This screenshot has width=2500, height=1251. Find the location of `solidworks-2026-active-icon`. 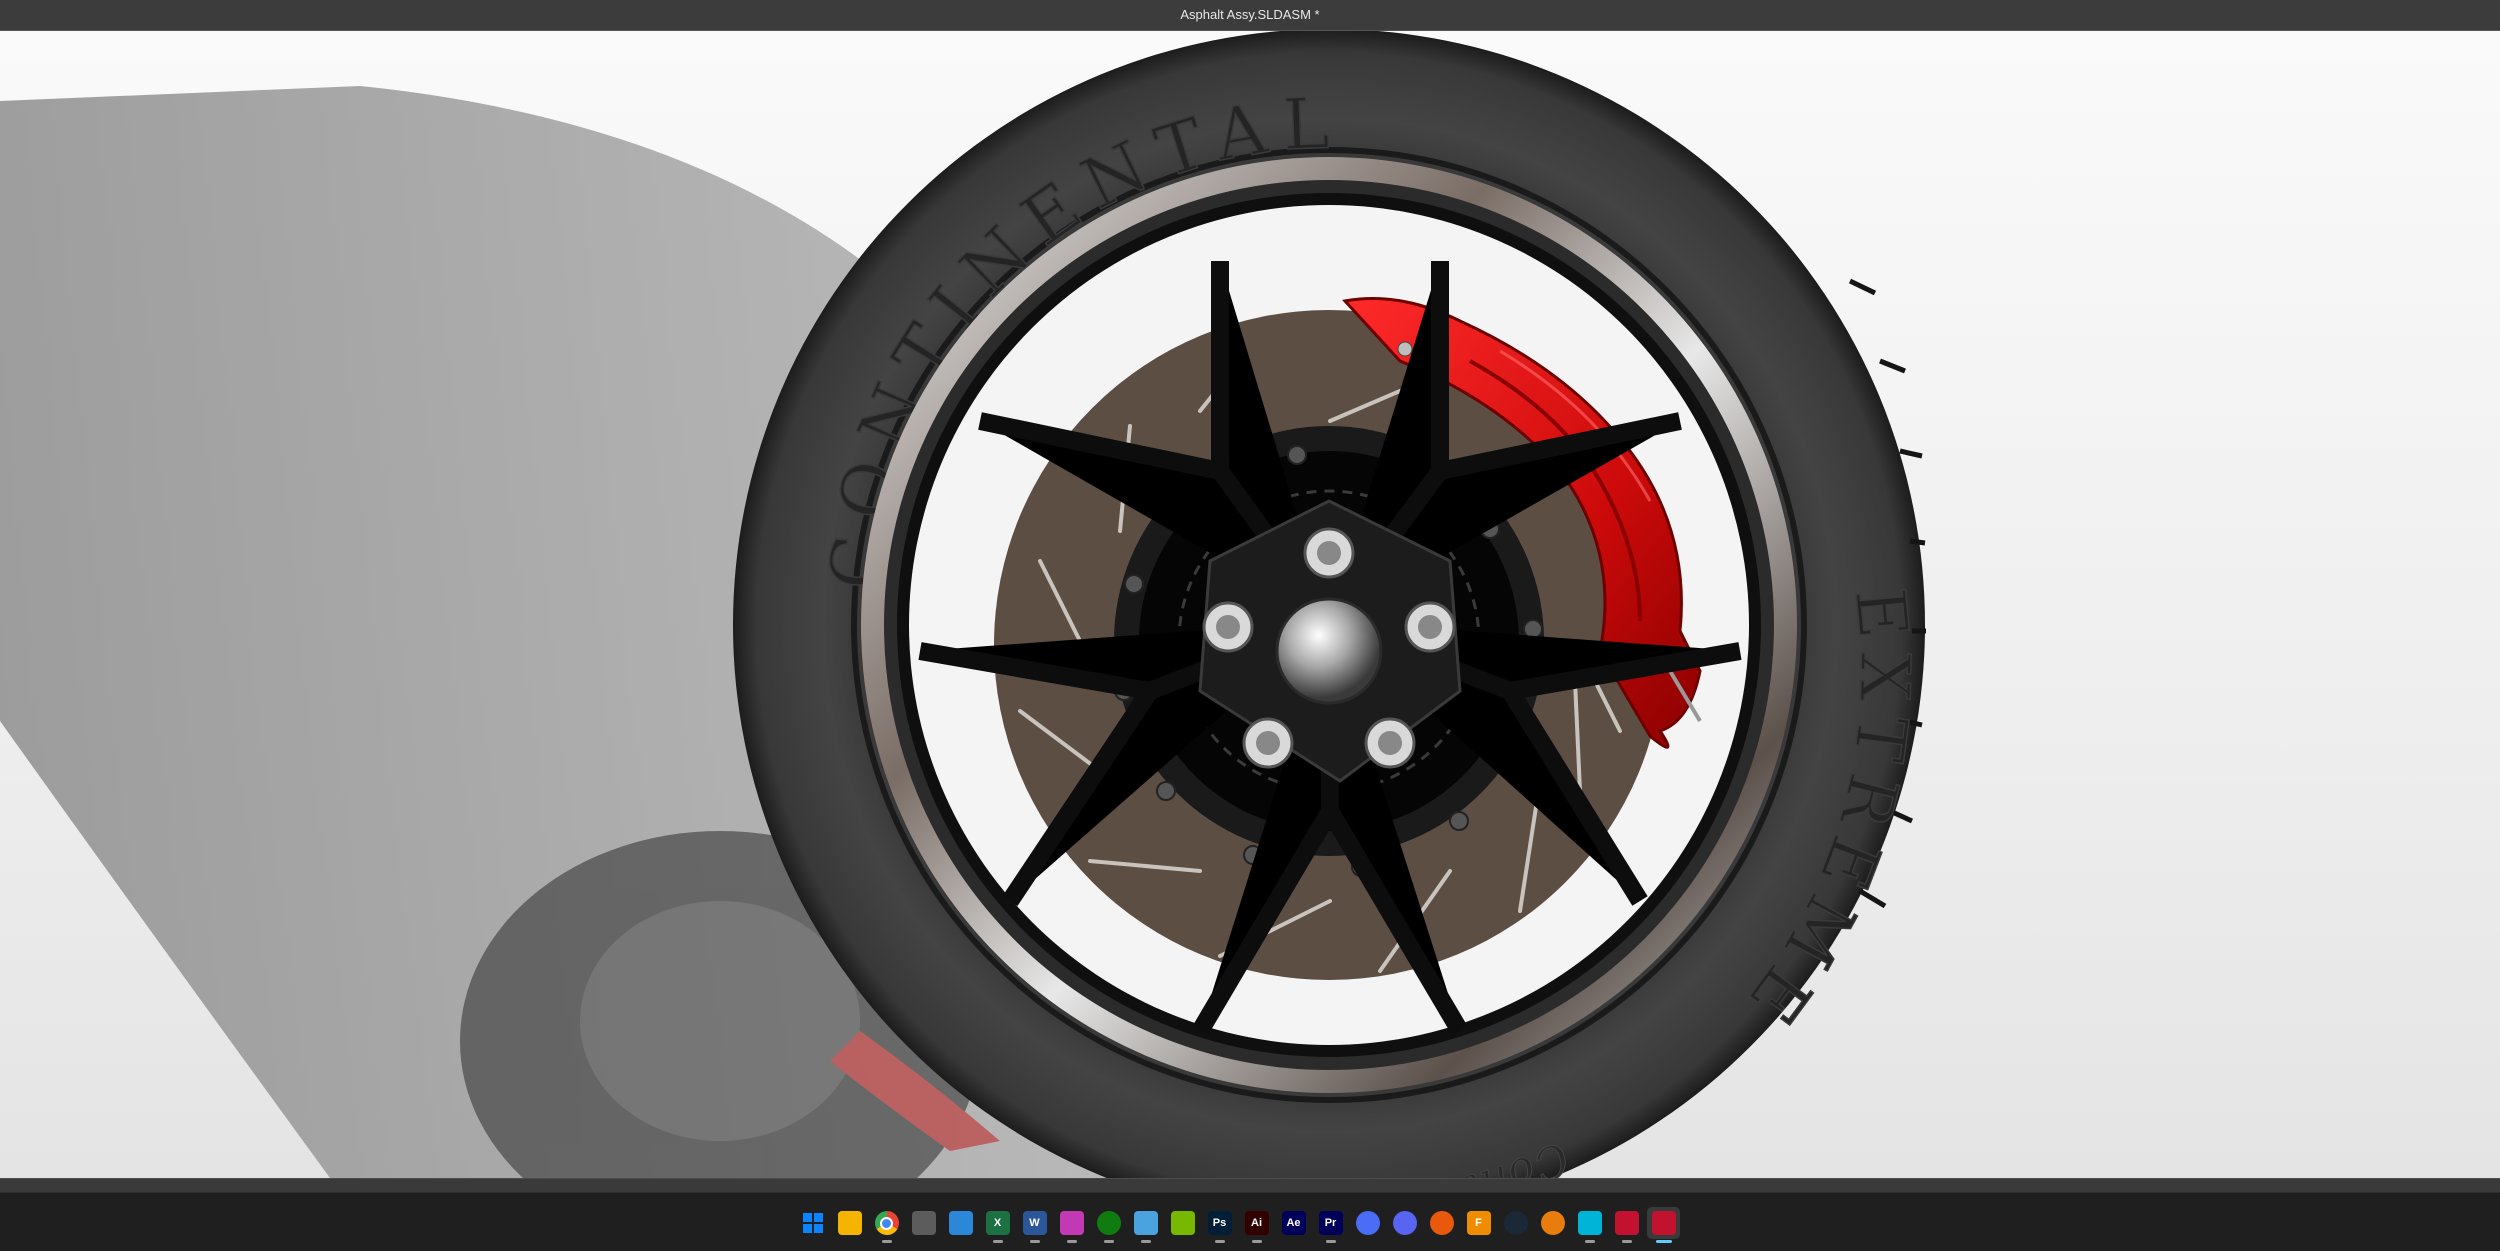

solidworks-2026-active-icon is located at coordinates (1663, 1225).